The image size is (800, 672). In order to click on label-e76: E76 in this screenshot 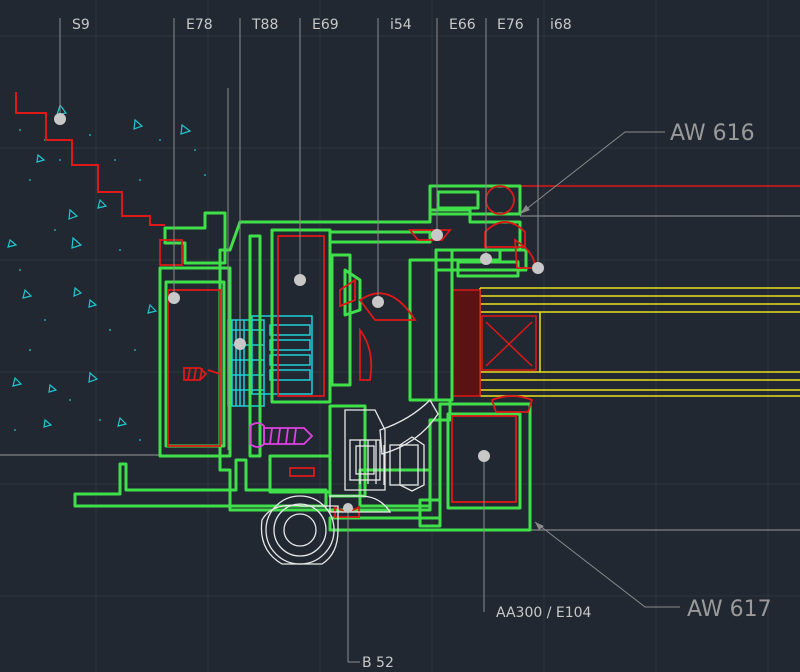, I will do `click(510, 25)`.